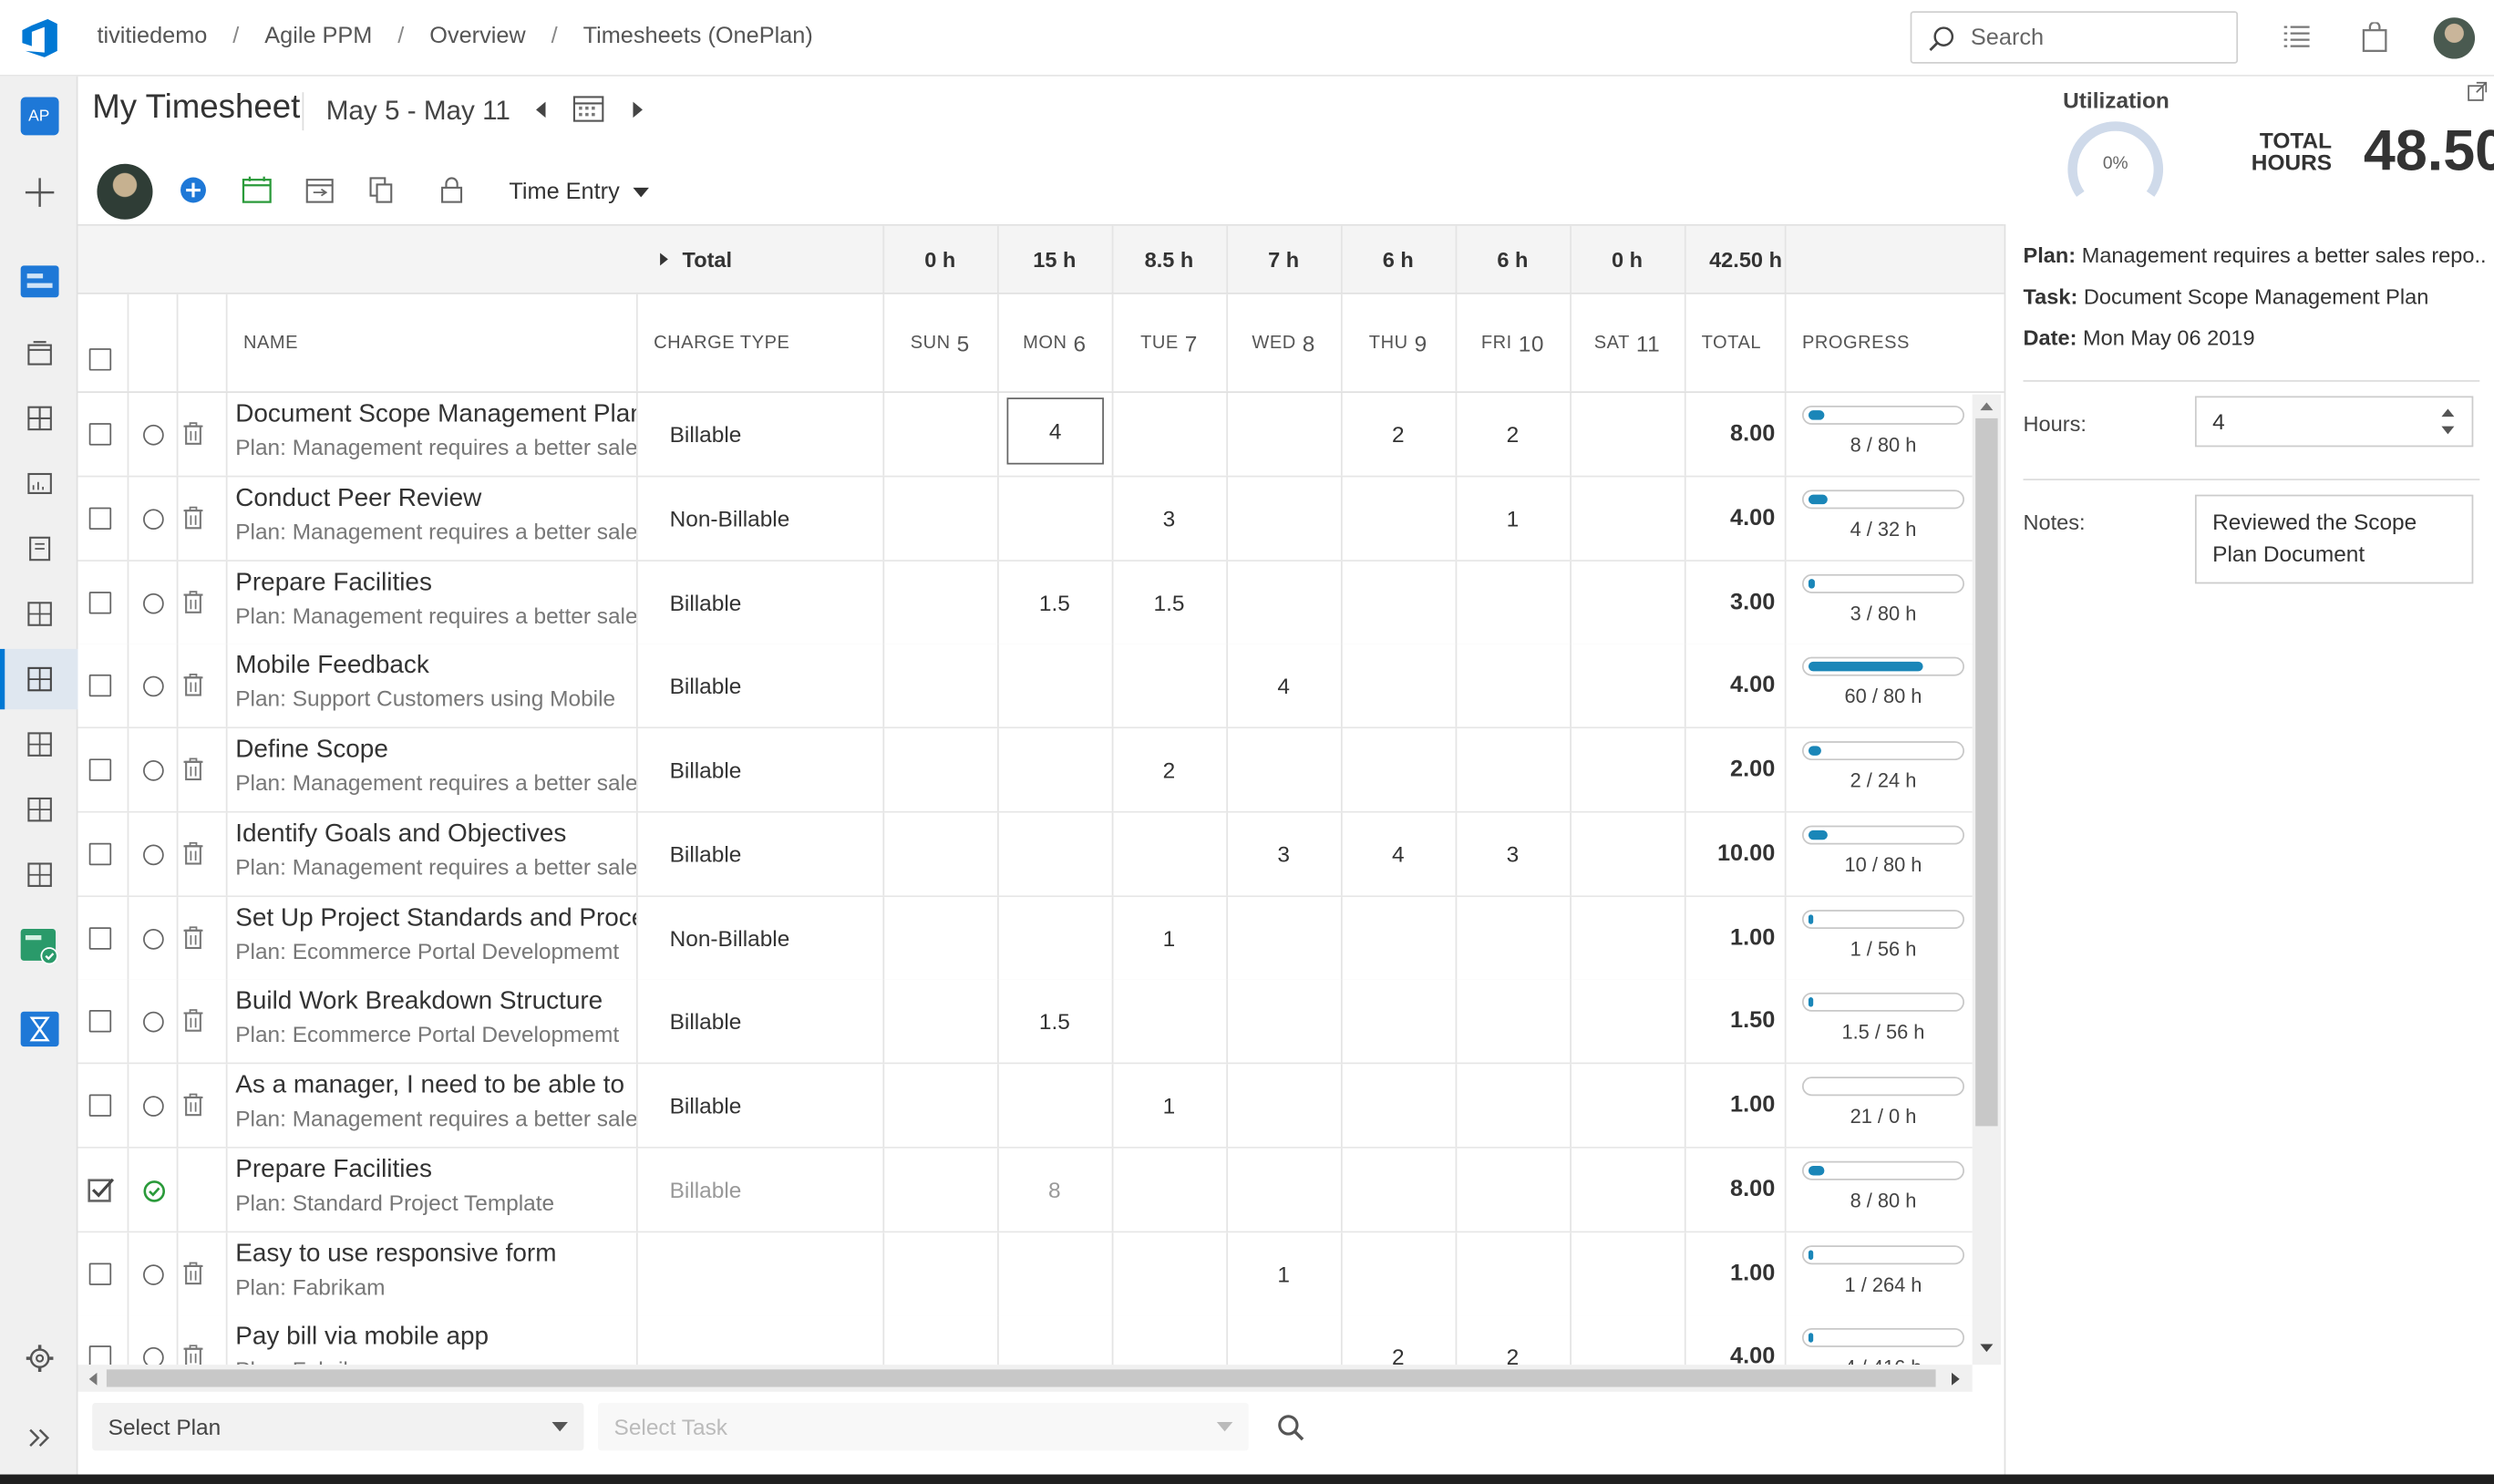 Image resolution: width=2494 pixels, height=1484 pixels. What do you see at coordinates (1055, 1021) in the screenshot?
I see `hours-cell: 1.5` at bounding box center [1055, 1021].